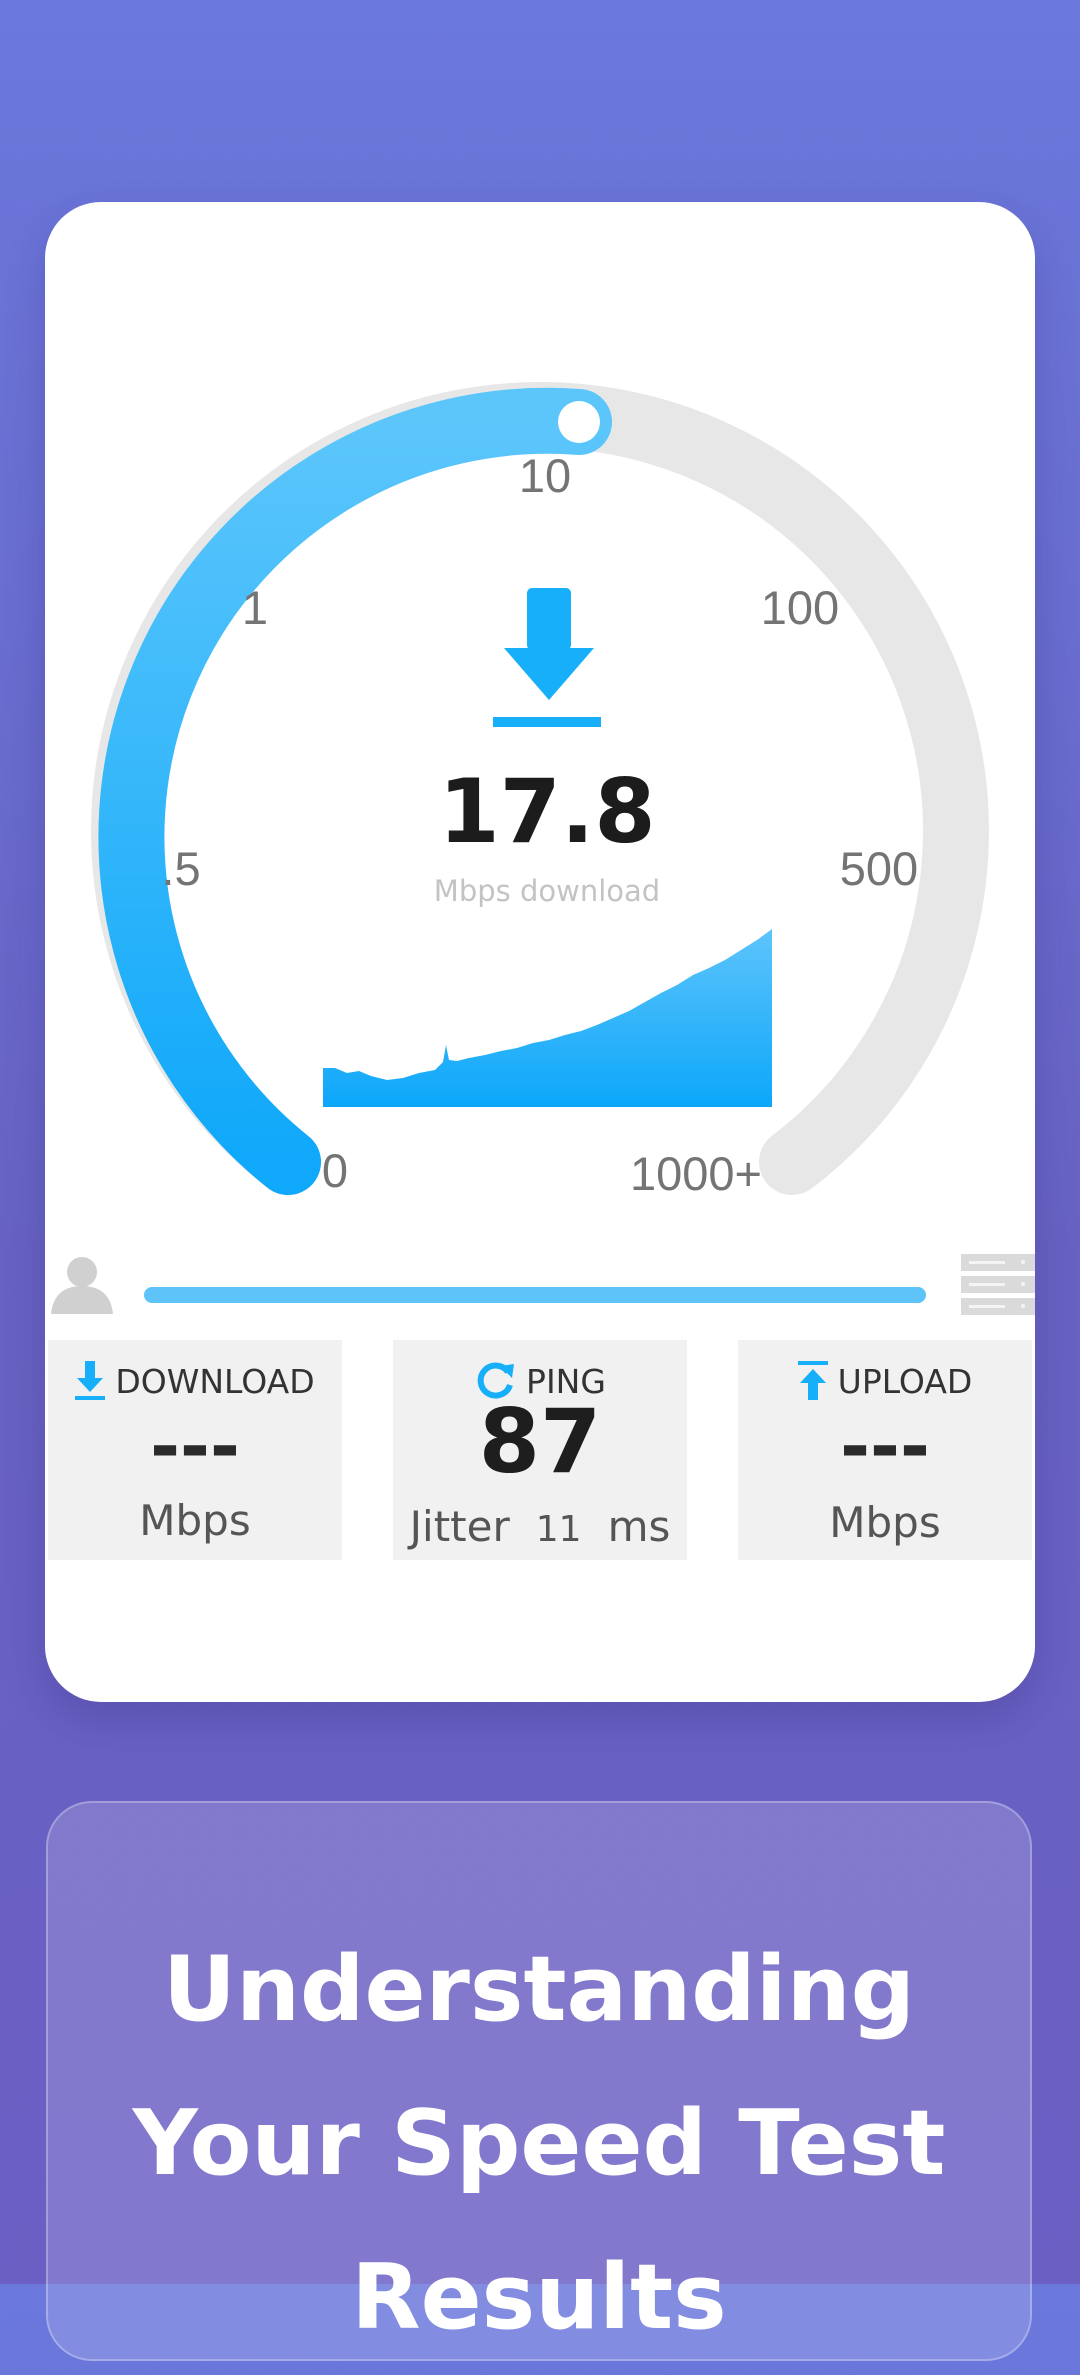  What do you see at coordinates (885, 1522) in the screenshot?
I see `upload-stat-unit: Mbps` at bounding box center [885, 1522].